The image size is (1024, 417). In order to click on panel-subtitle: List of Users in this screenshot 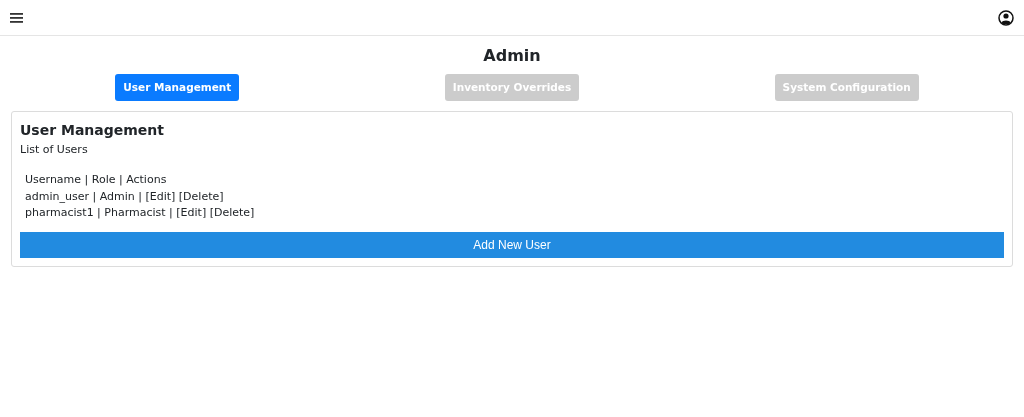, I will do `click(54, 150)`.